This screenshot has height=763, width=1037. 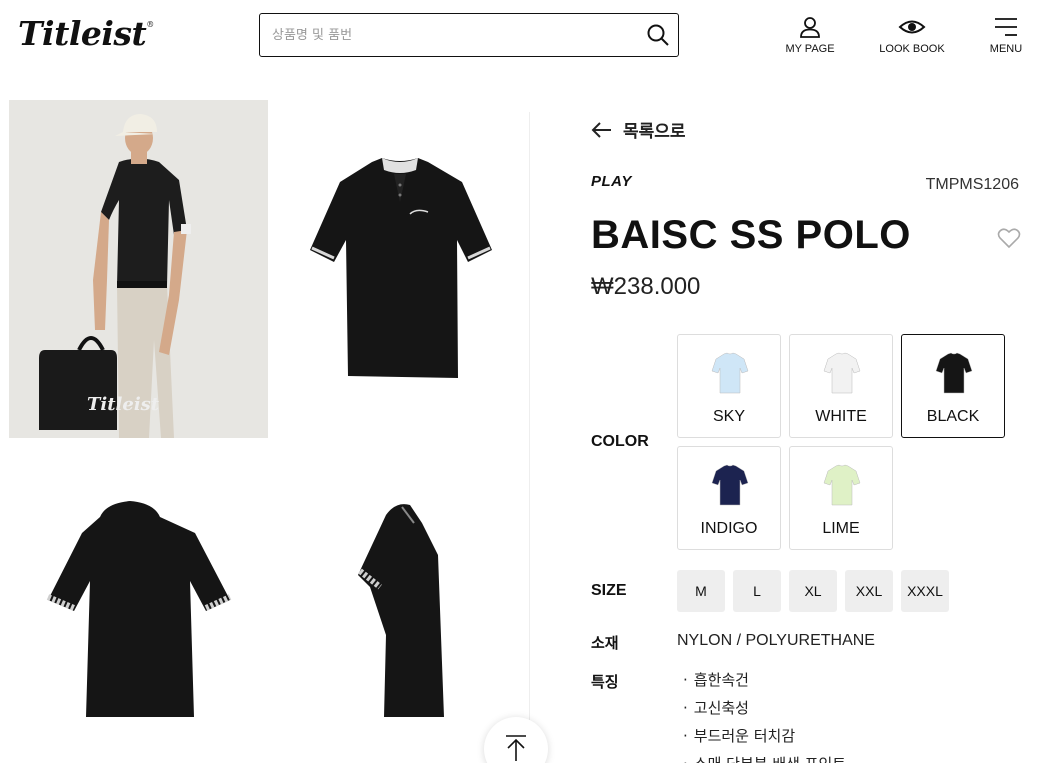 What do you see at coordinates (620, 441) in the screenshot?
I see `color-label: COLOR` at bounding box center [620, 441].